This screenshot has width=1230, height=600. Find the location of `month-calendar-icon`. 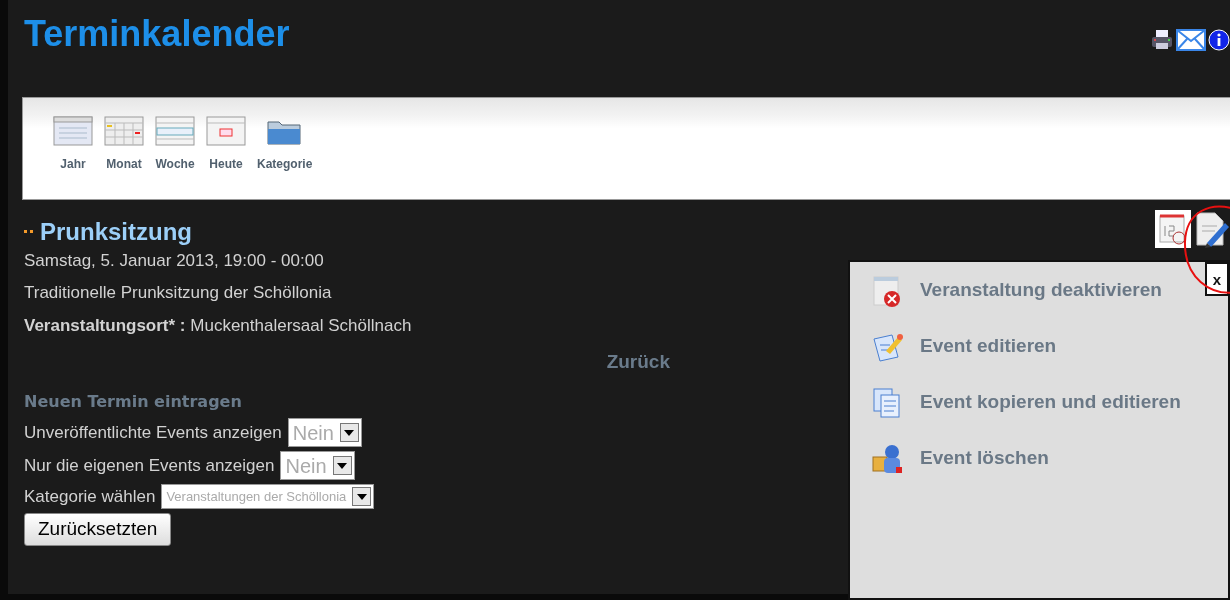

month-calendar-icon is located at coordinates (124, 131).